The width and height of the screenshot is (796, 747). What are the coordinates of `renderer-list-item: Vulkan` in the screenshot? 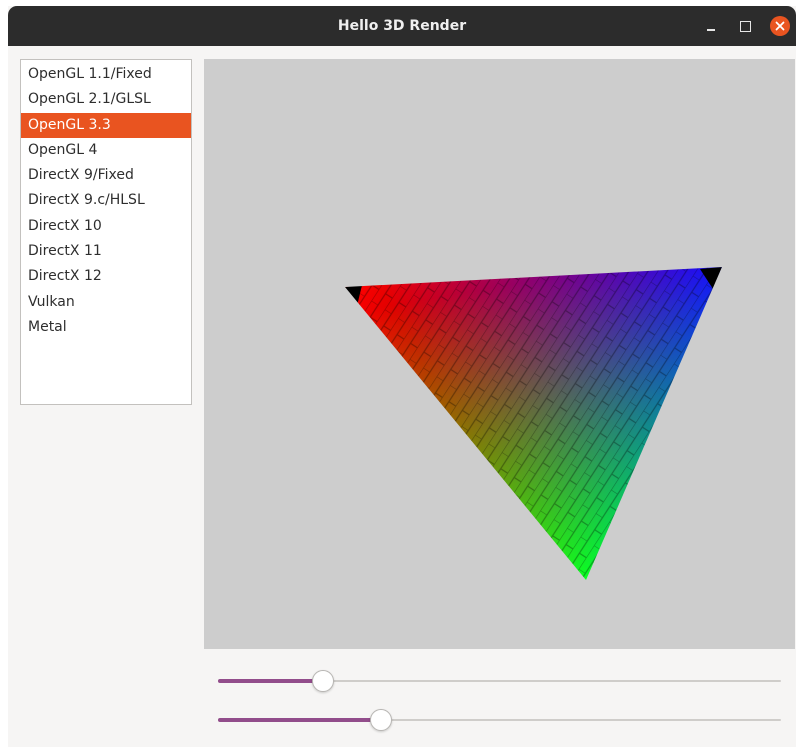 It's located at (106, 302).